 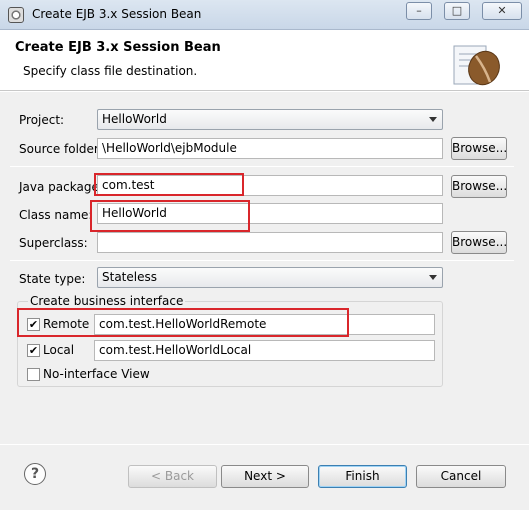 What do you see at coordinates (110, 71) in the screenshot?
I see `header-subtitle: Specify class file destination.` at bounding box center [110, 71].